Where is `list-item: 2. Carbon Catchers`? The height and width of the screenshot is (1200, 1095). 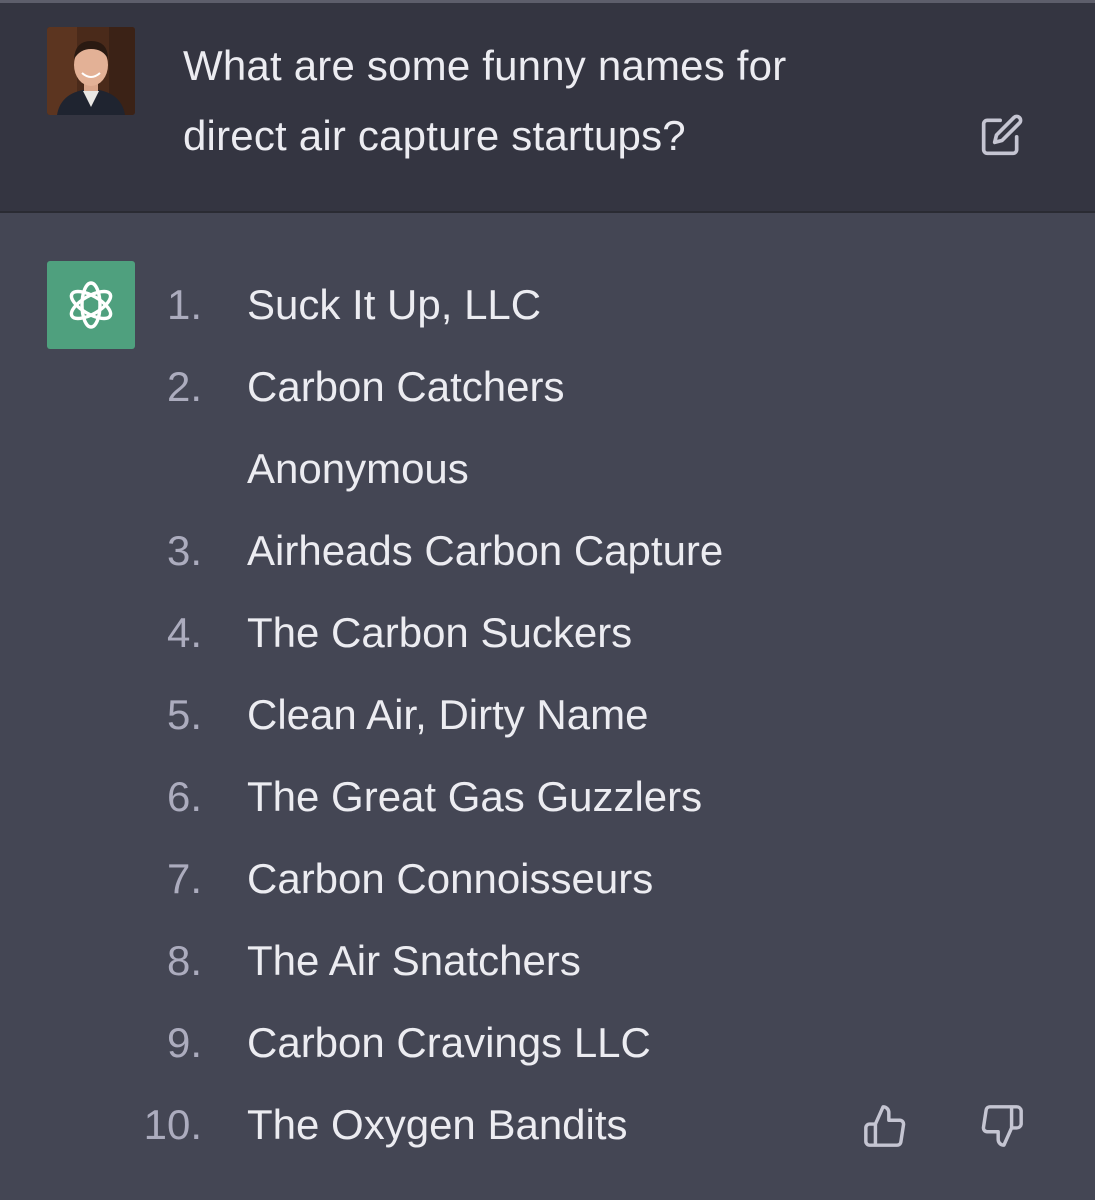
list-item: 2. Carbon Catchers is located at coordinates (547, 387).